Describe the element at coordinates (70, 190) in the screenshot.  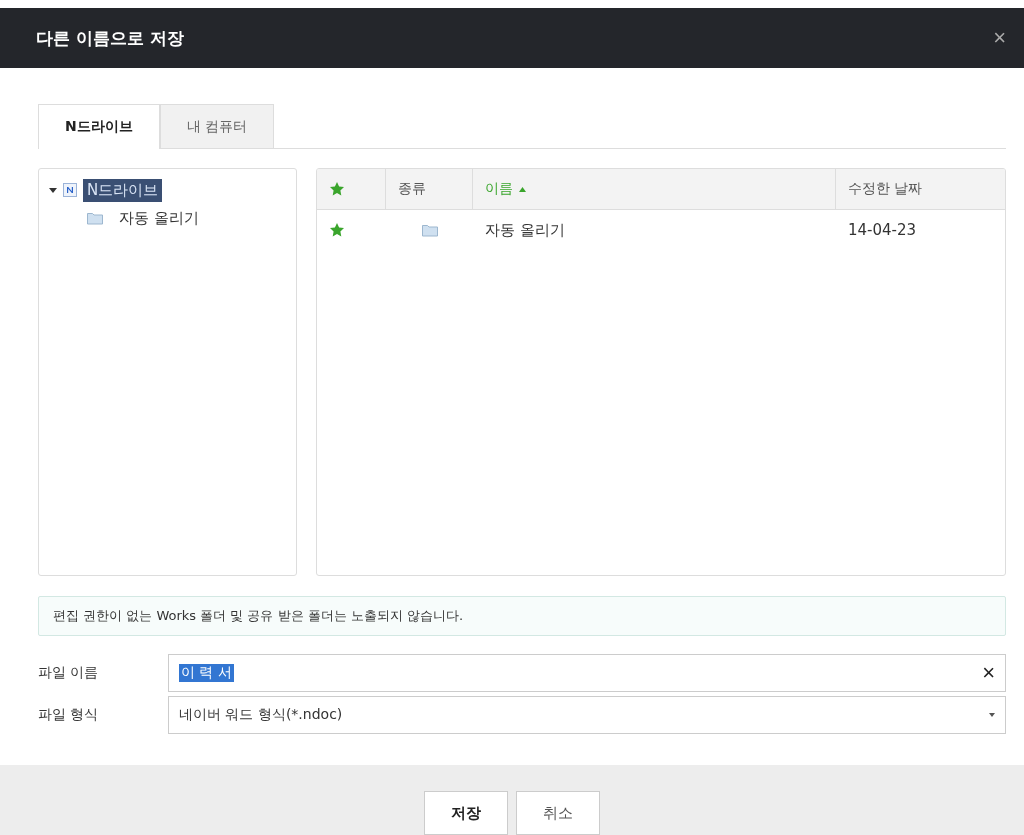
I see `drive-icon` at that location.